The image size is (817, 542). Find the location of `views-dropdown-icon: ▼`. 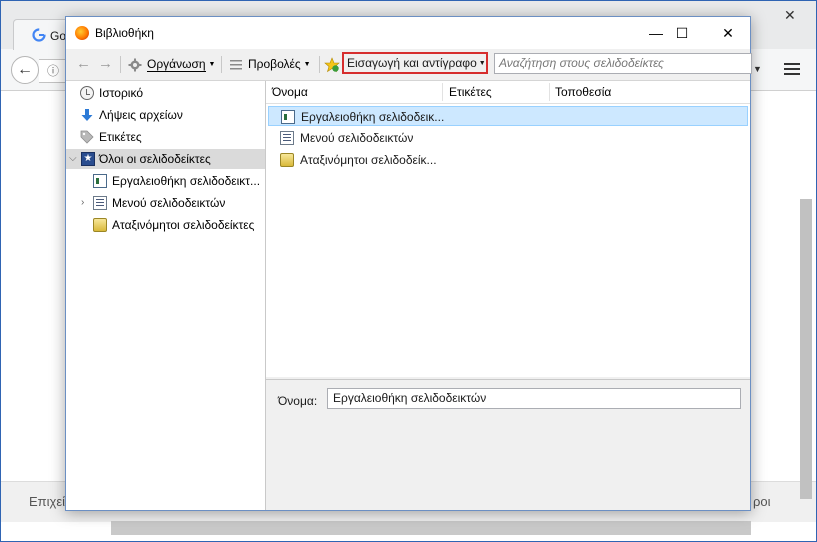

views-dropdown-icon: ▼ is located at coordinates (307, 64).